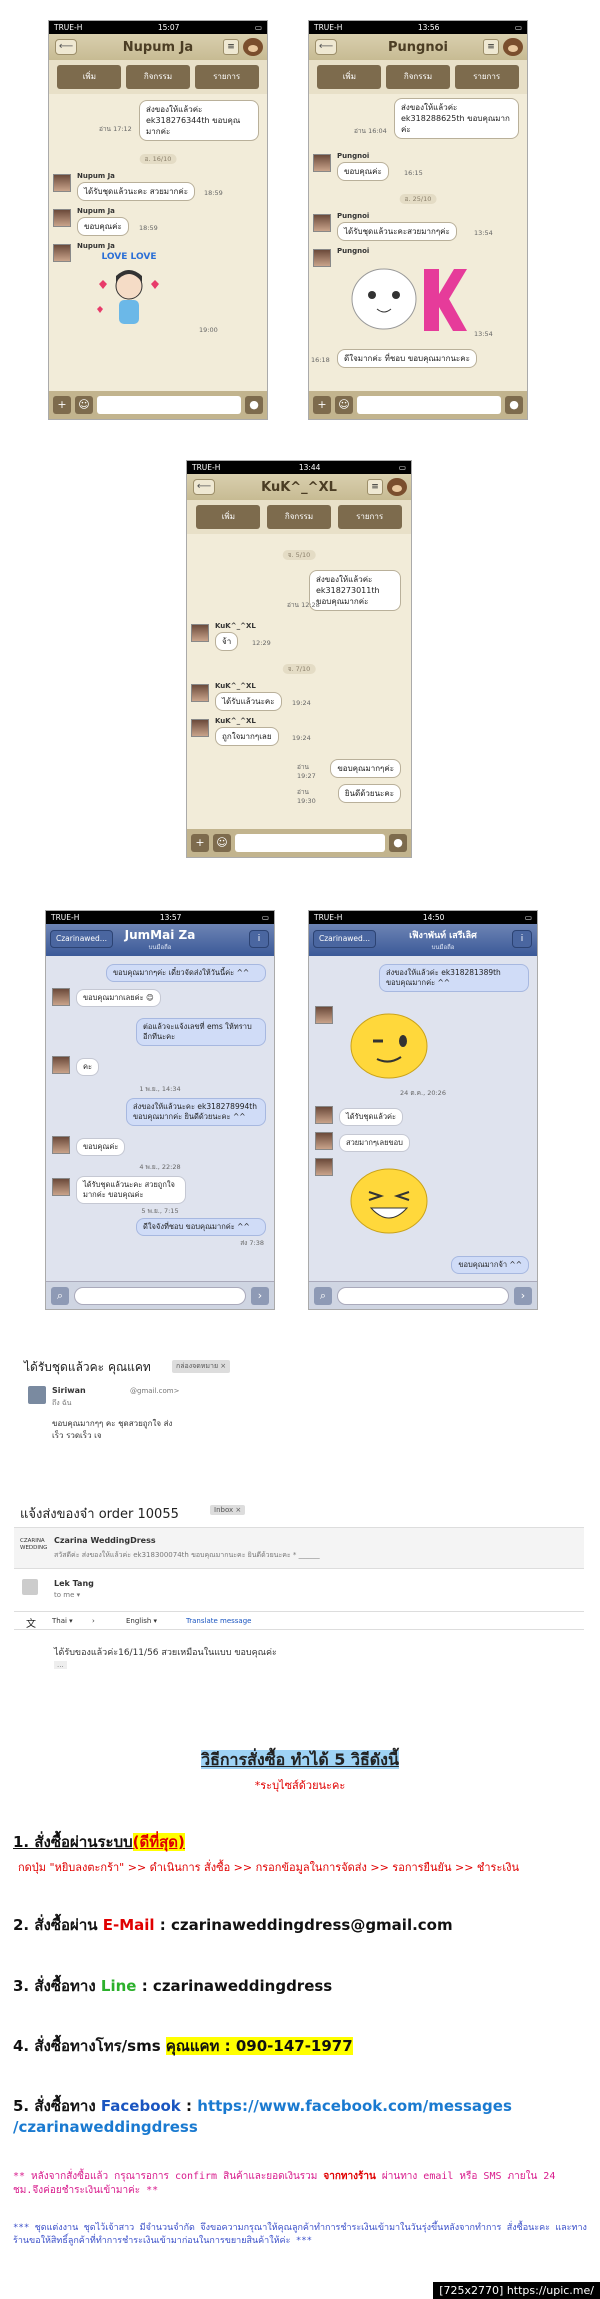 Image resolution: width=600 pixels, height=2299 pixels. What do you see at coordinates (31, 1624) in the screenshot?
I see `translate-icon: 文` at bounding box center [31, 1624].